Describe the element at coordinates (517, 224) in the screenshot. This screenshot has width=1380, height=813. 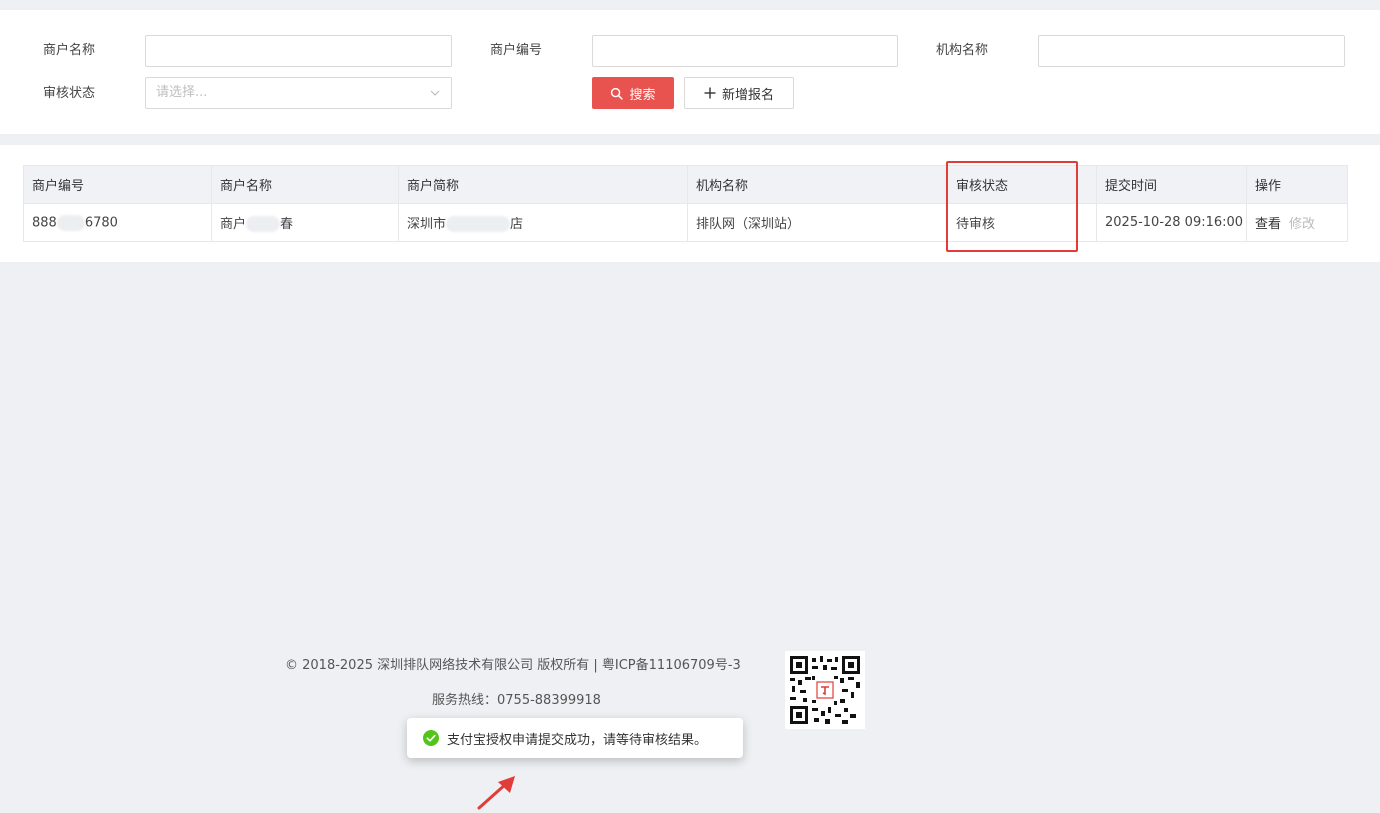
I see `short-name-suffix: 店` at that location.